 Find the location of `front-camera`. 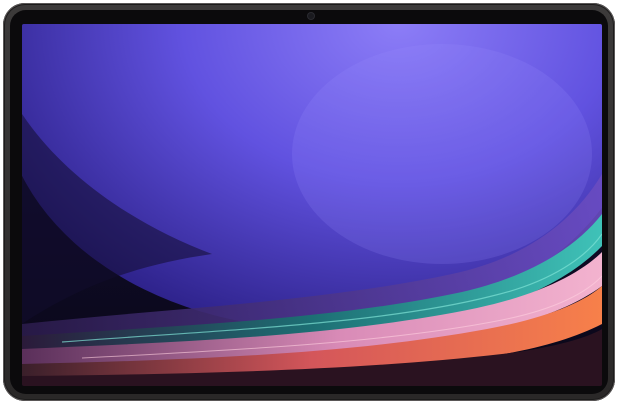

front-camera is located at coordinates (311, 16).